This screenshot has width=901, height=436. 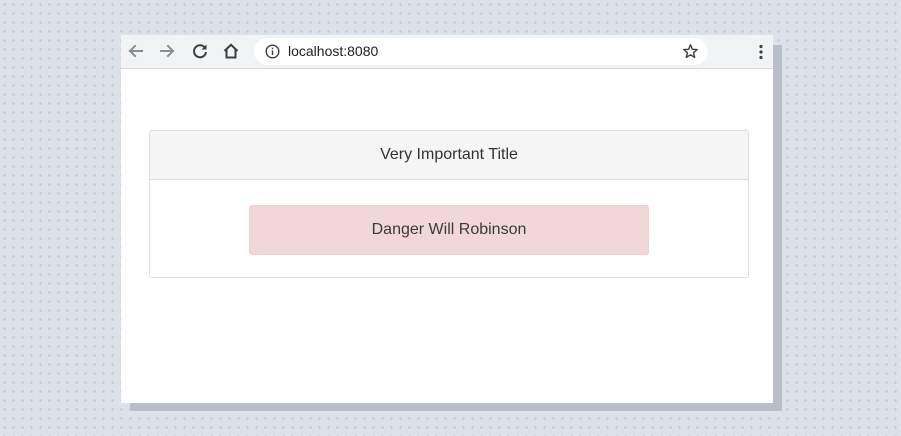 I want to click on arrow-right-icon, so click(x=167, y=51).